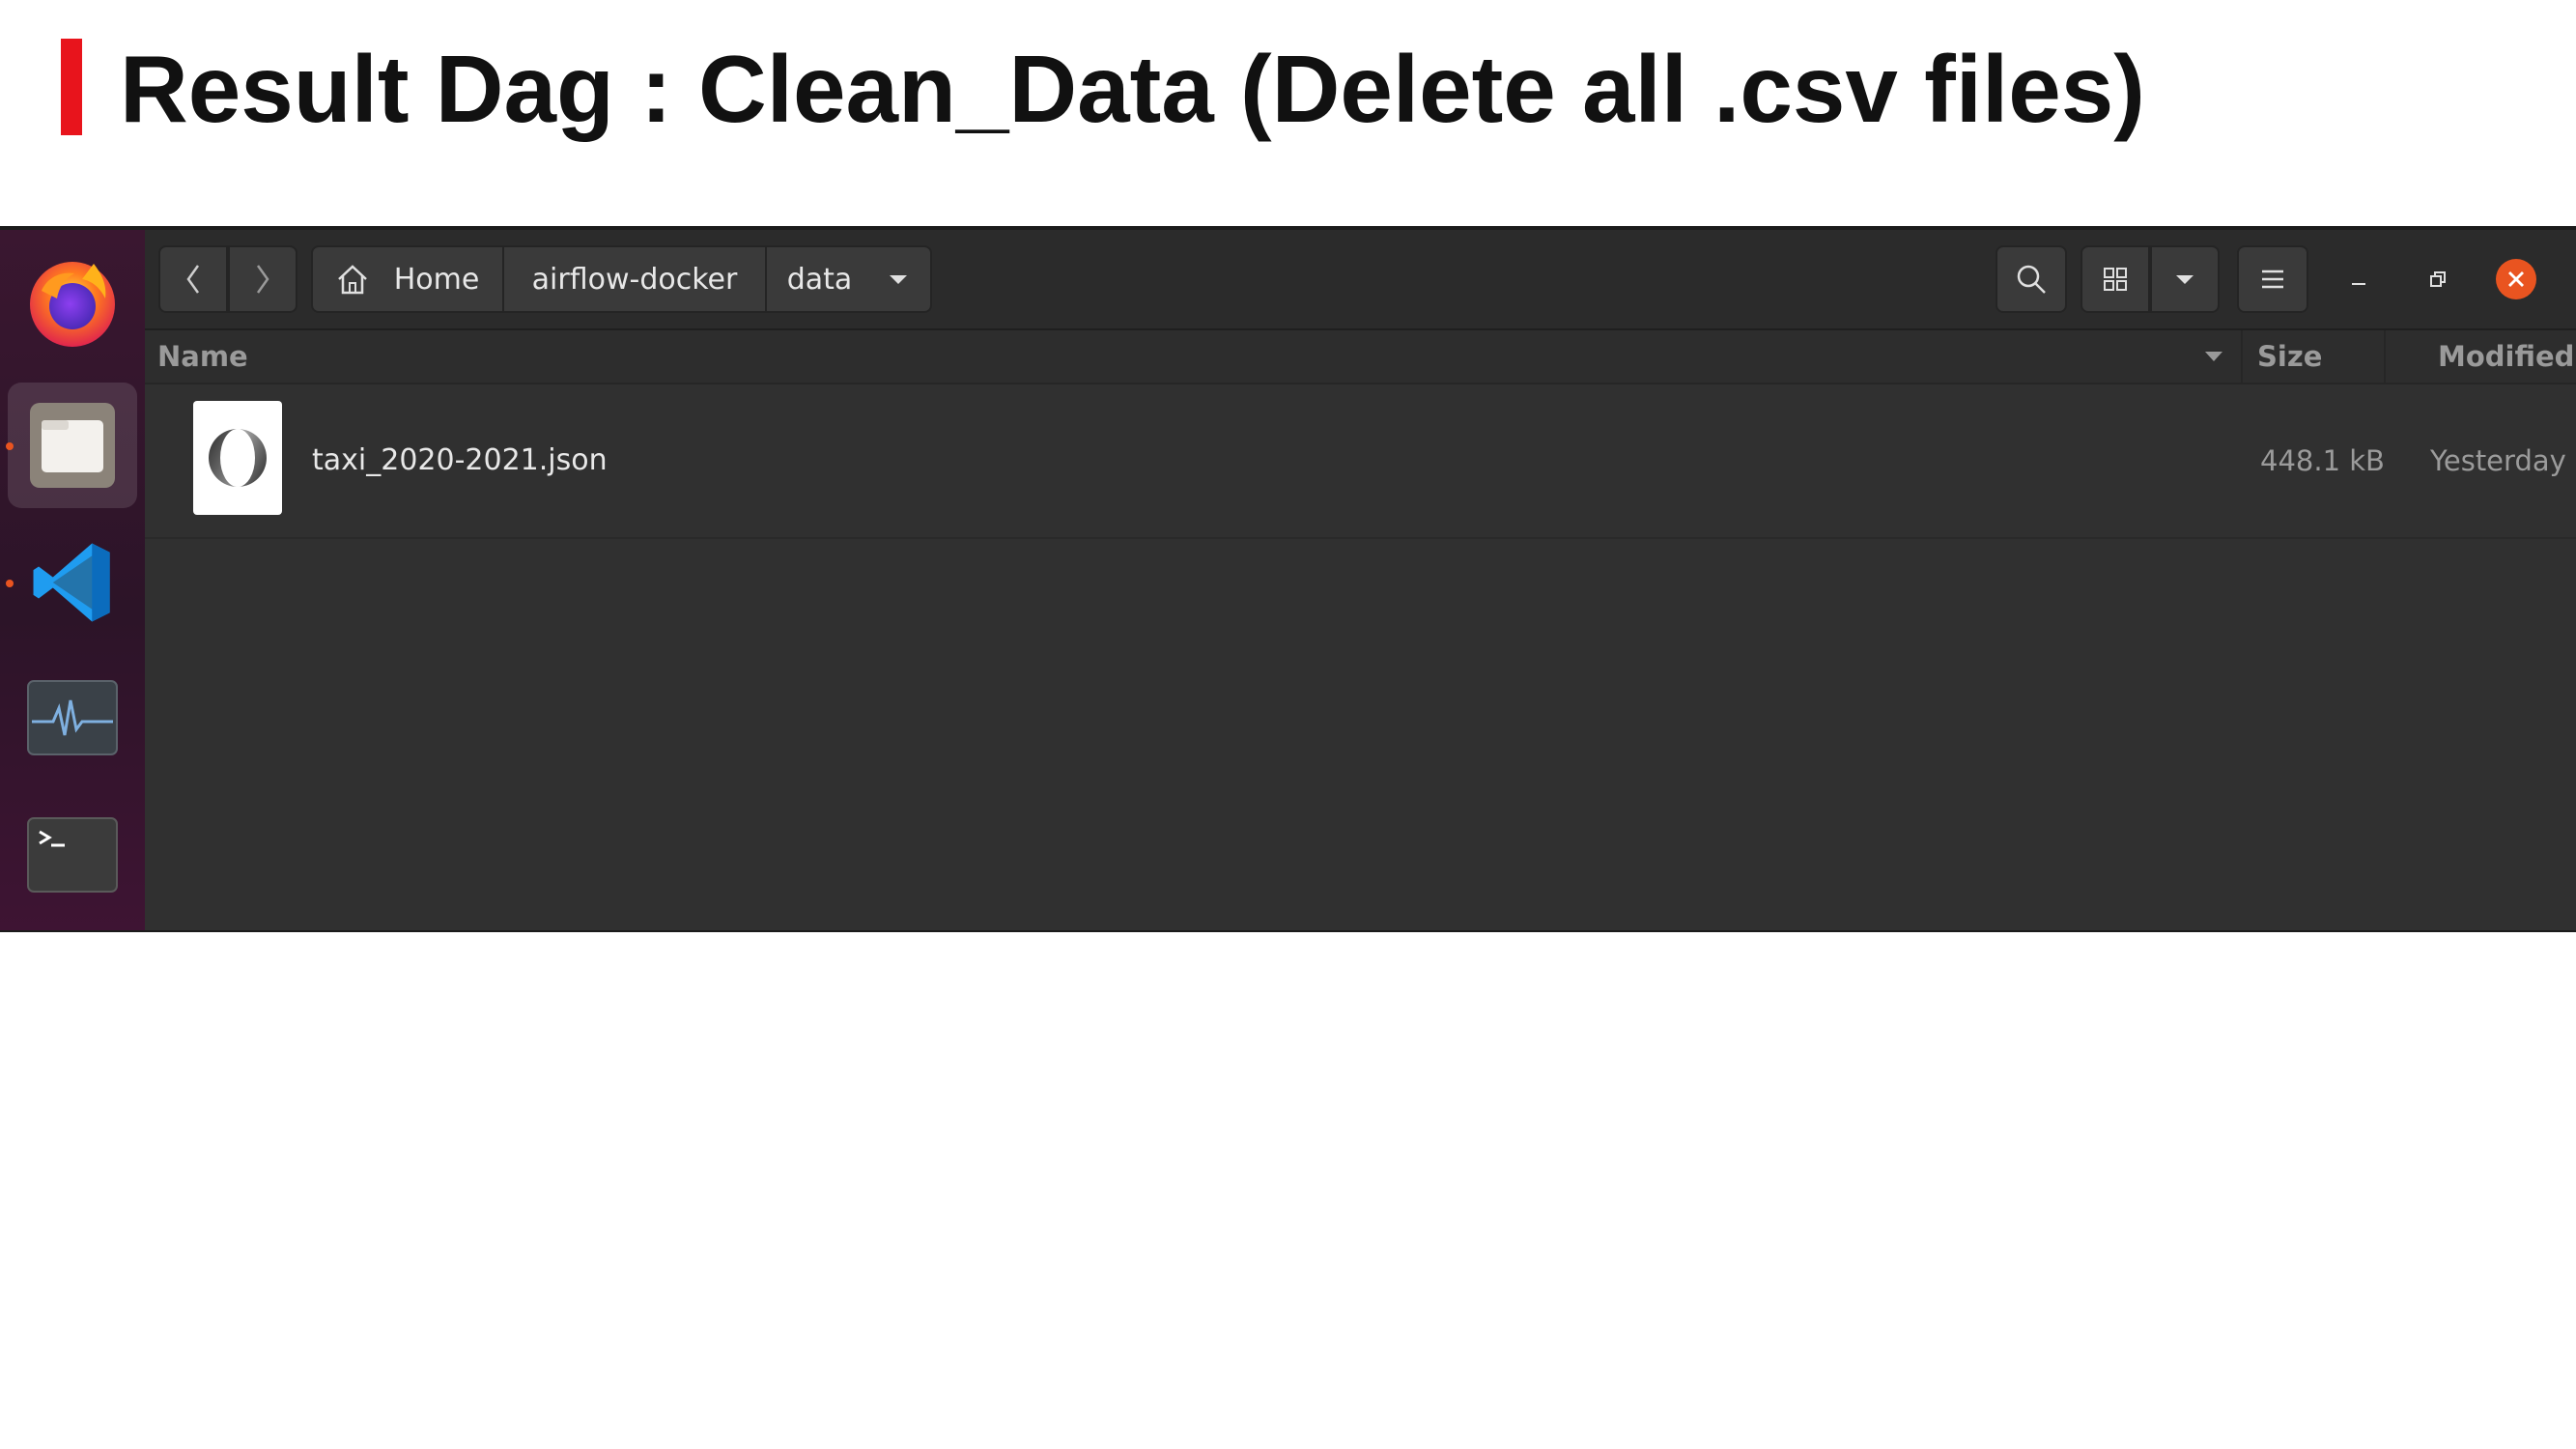  I want to click on forward-button, so click(262, 279).